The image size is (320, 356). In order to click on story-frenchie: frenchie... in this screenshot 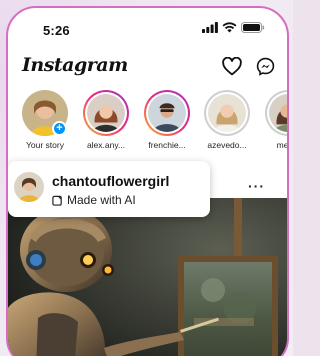, I will do `click(167, 120)`.